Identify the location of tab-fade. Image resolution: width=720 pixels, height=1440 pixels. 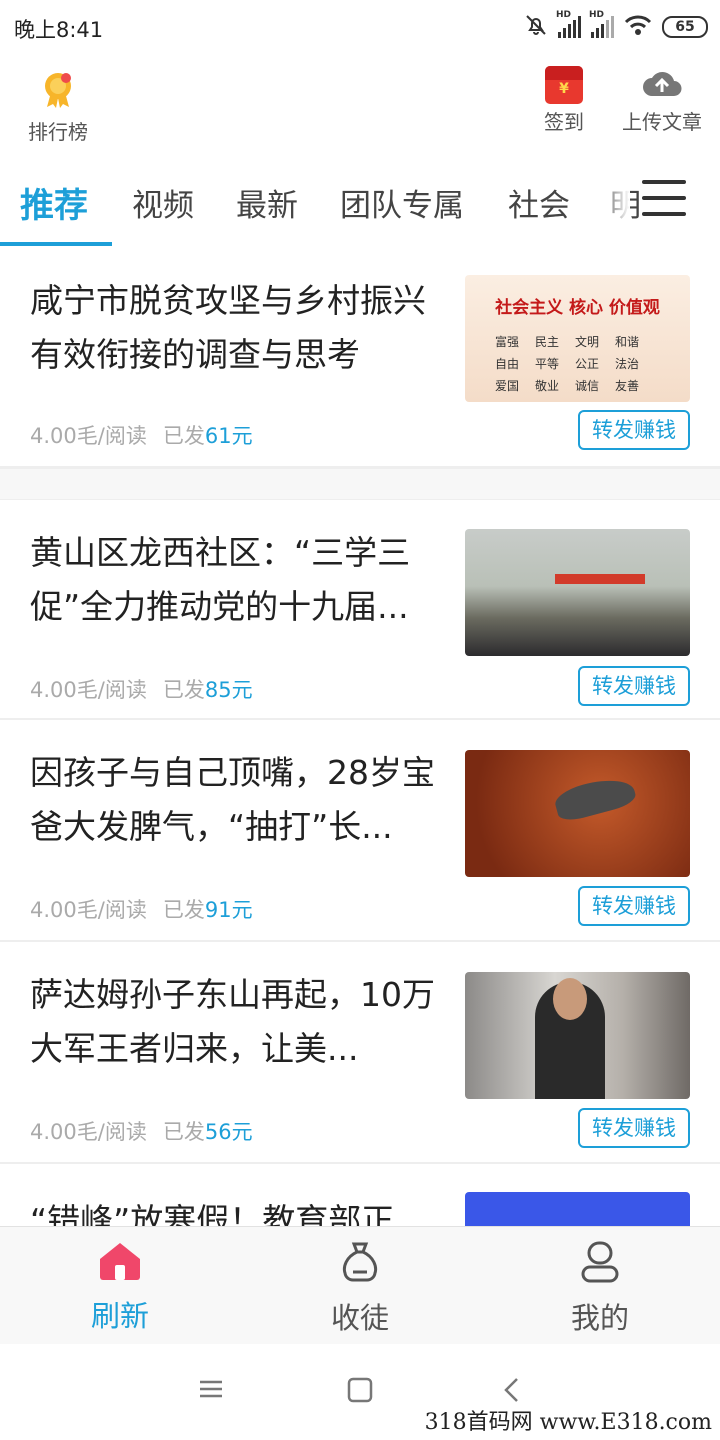
(613, 208).